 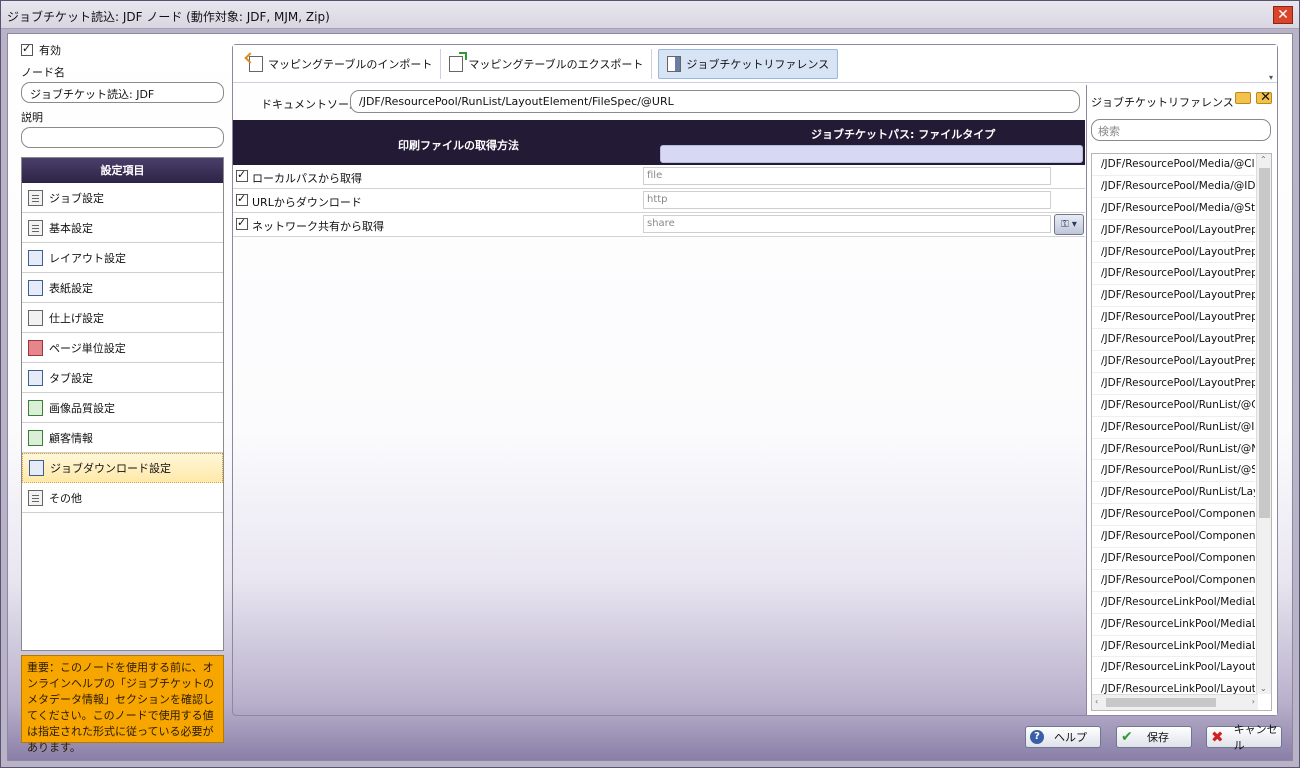 What do you see at coordinates (307, 202) in the screenshot?
I see `row-label: URLからダウンロード` at bounding box center [307, 202].